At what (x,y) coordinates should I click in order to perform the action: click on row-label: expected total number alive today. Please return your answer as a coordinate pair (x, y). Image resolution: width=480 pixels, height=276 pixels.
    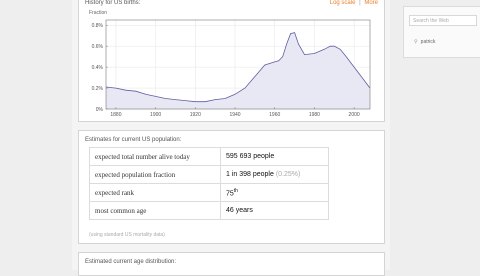
    Looking at the image, I should click on (155, 156).